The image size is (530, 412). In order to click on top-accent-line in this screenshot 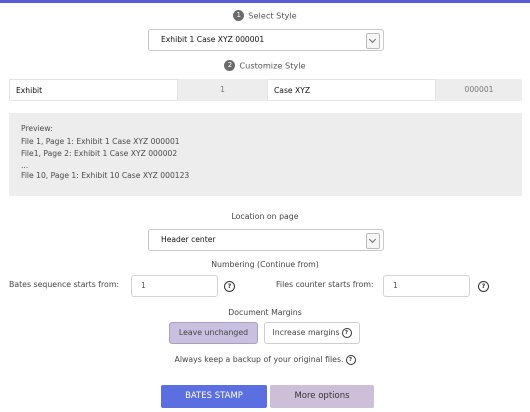, I will do `click(265, 1)`.